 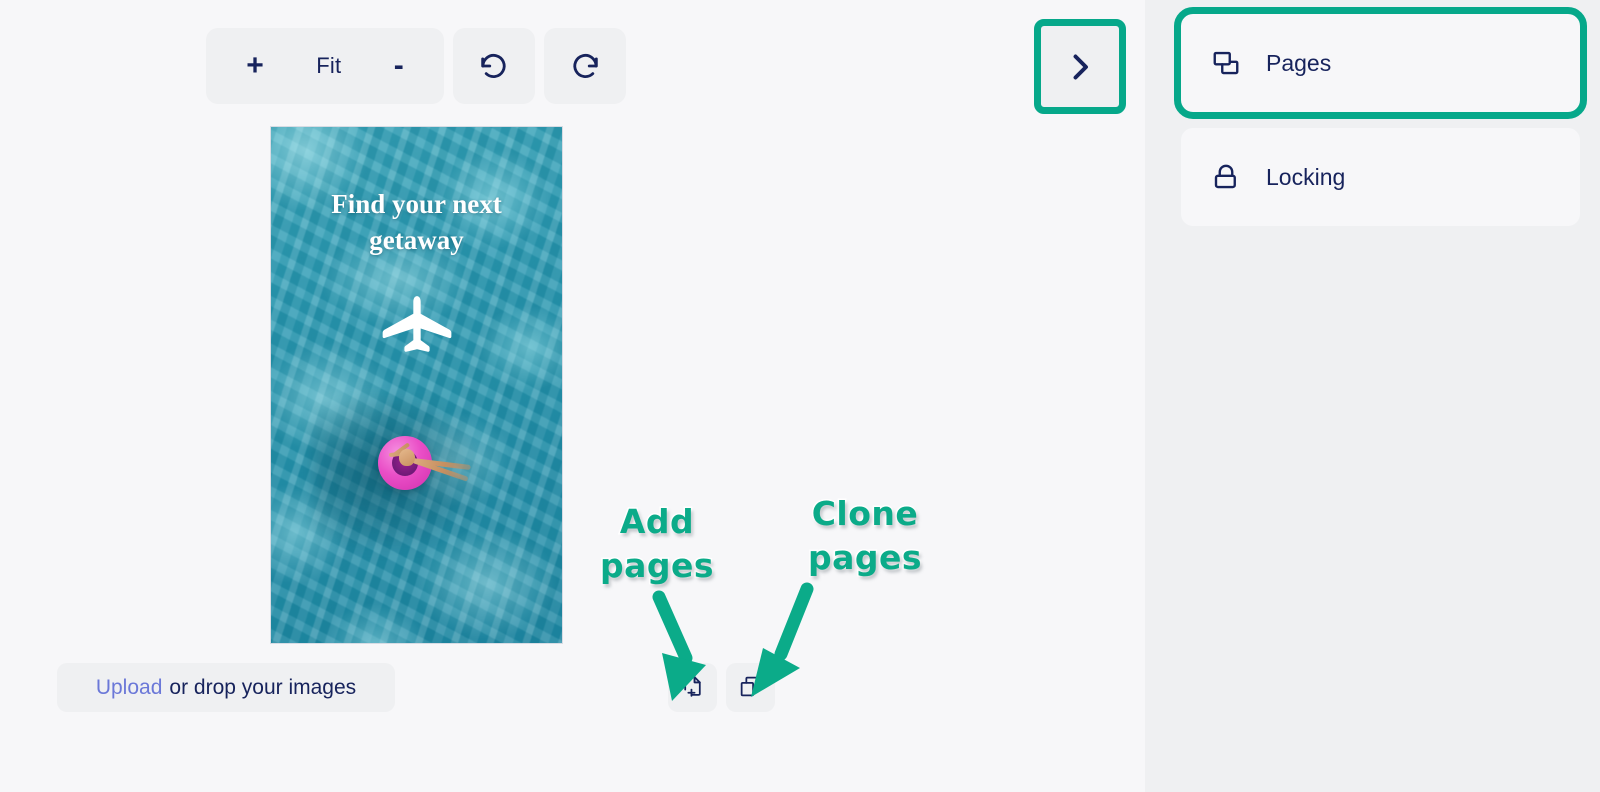 I want to click on sidebar-item-locking: Locking, so click(x=1380, y=177).